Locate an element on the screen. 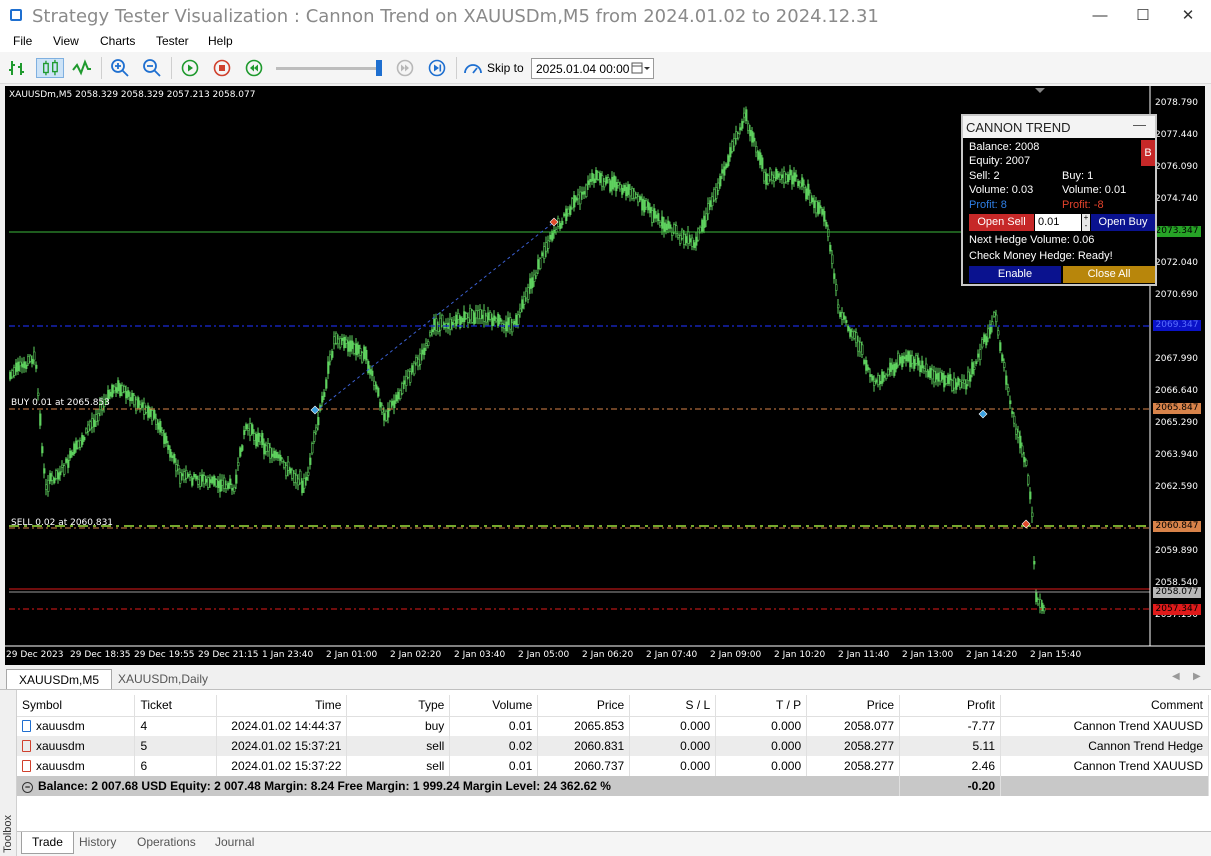 Image resolution: width=1211 pixels, height=856 pixels. menu-view: View is located at coordinates (66, 41).